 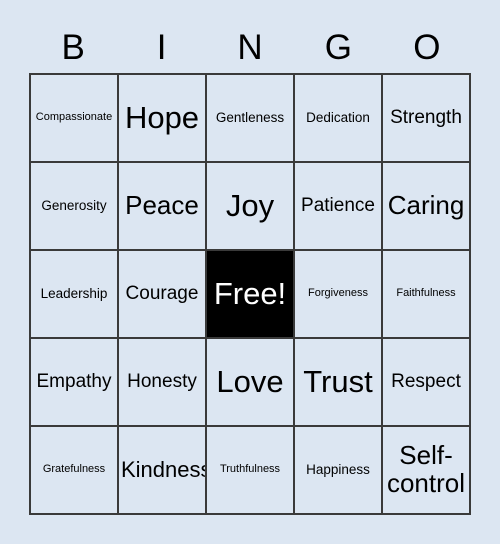 I want to click on bingo-cell-label: Truthfulness, so click(x=250, y=469).